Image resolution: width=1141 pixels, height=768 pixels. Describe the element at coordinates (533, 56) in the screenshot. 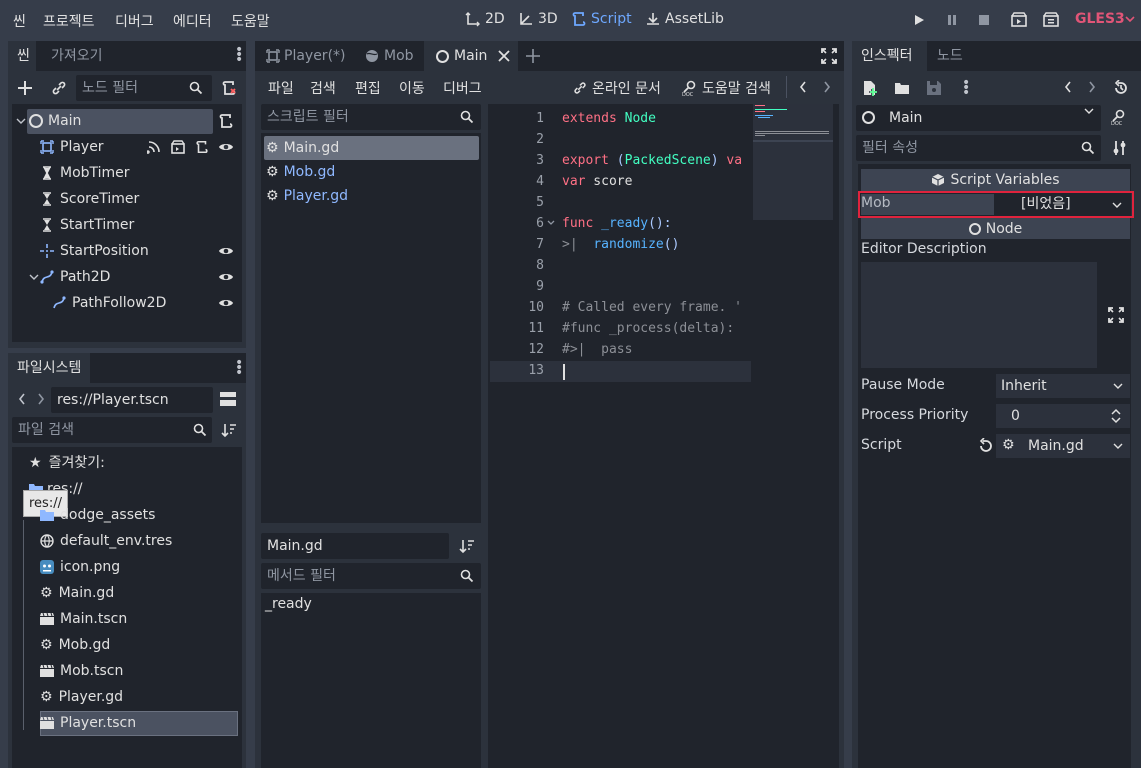

I see `add-scene-tab-icon` at that location.